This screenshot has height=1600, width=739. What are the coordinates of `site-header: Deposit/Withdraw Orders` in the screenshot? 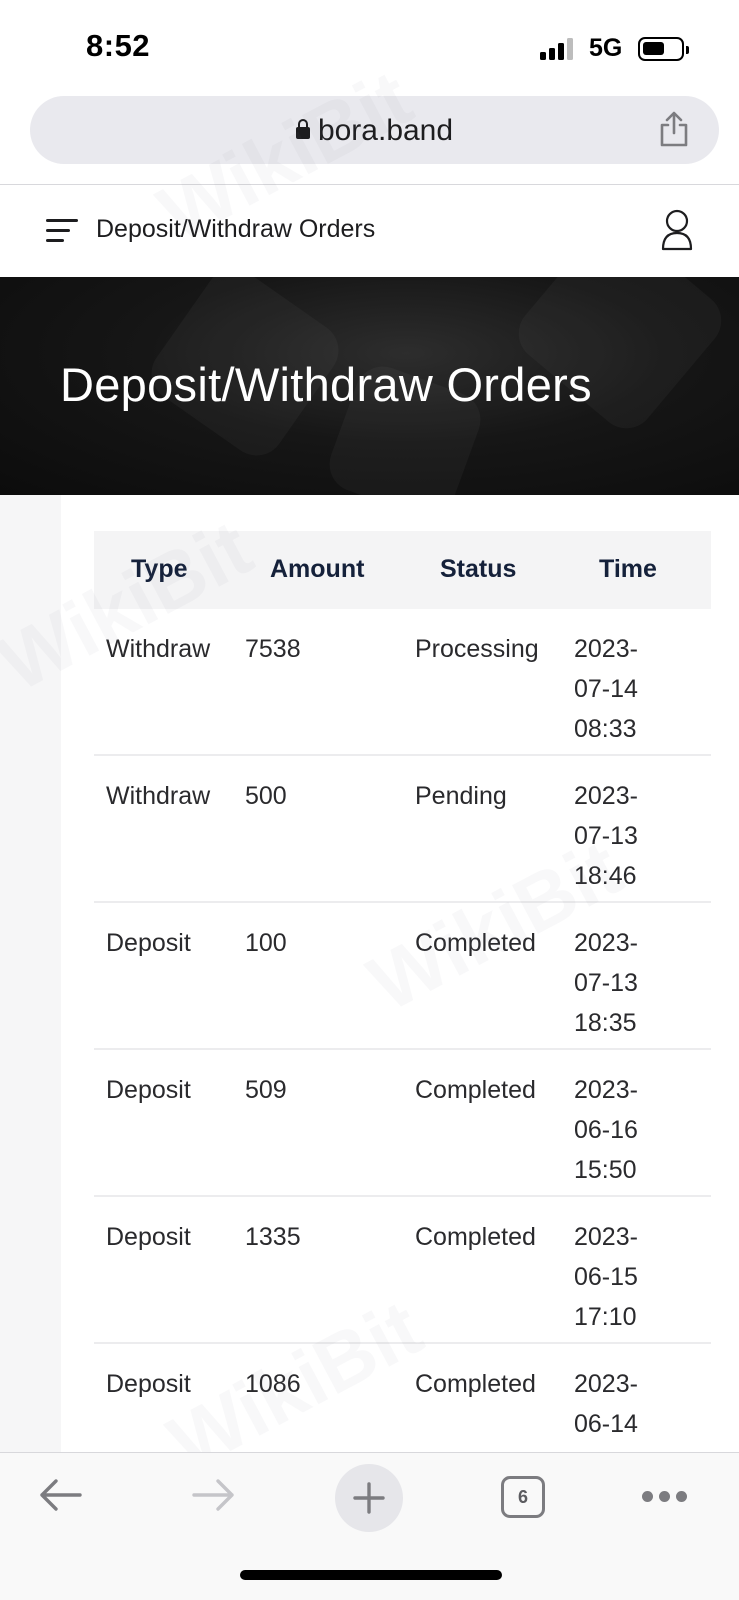 It's located at (369, 231).